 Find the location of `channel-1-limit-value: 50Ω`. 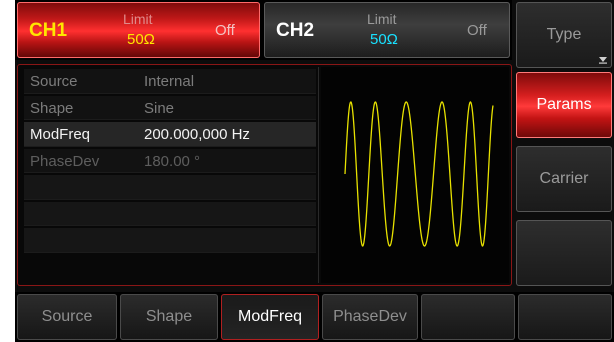

channel-1-limit-value: 50Ω is located at coordinates (141, 39).